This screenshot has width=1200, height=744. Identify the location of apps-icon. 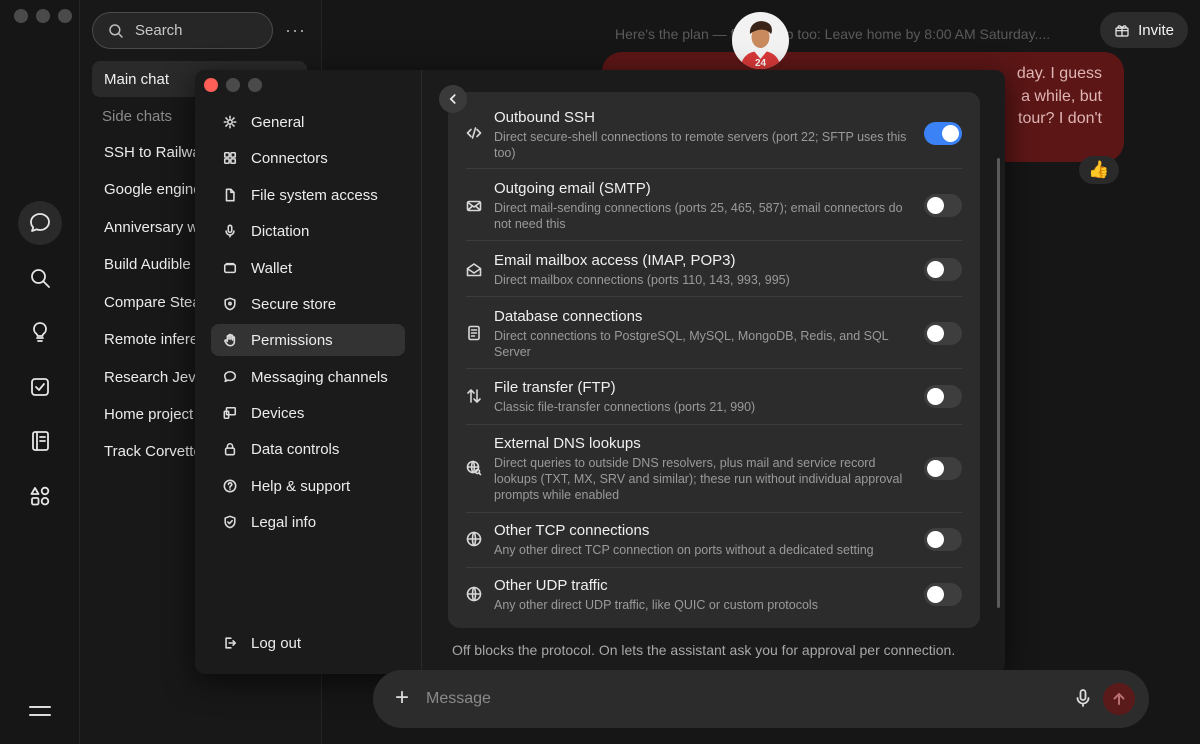
(40, 496).